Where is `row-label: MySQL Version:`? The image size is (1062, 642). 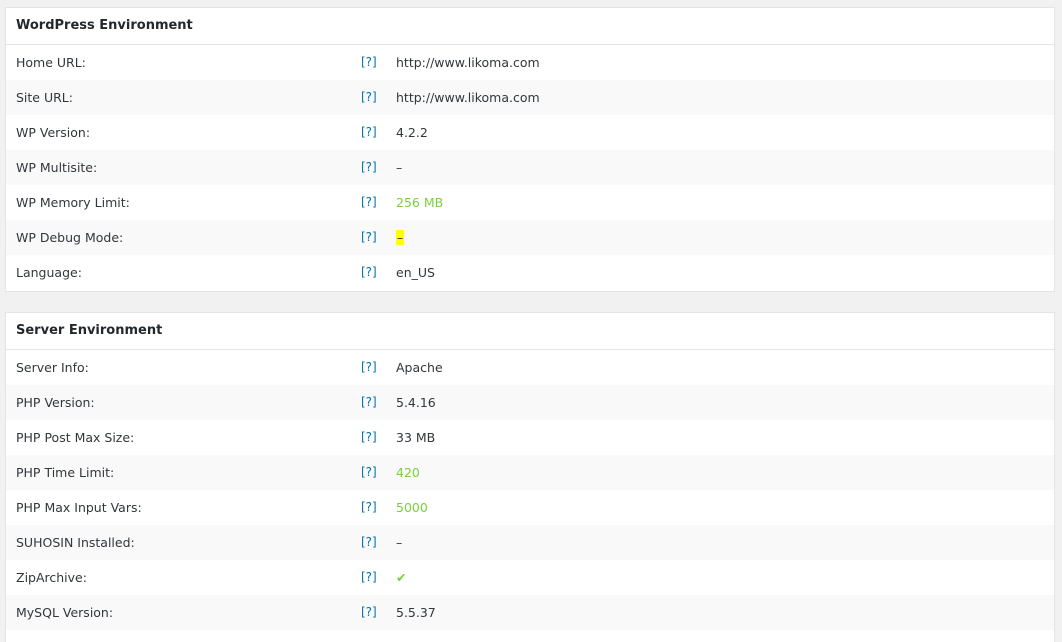
row-label: MySQL Version: is located at coordinates (65, 612).